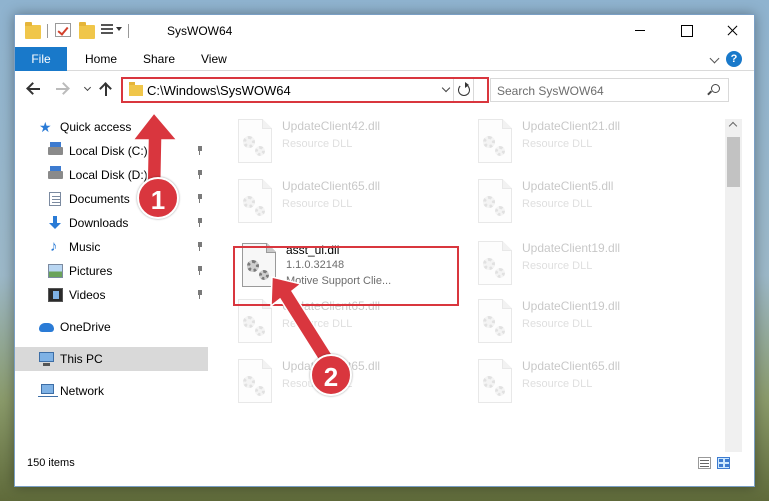  Describe the element at coordinates (302, 321) in the screenshot. I see `arrow-to-file` at that location.